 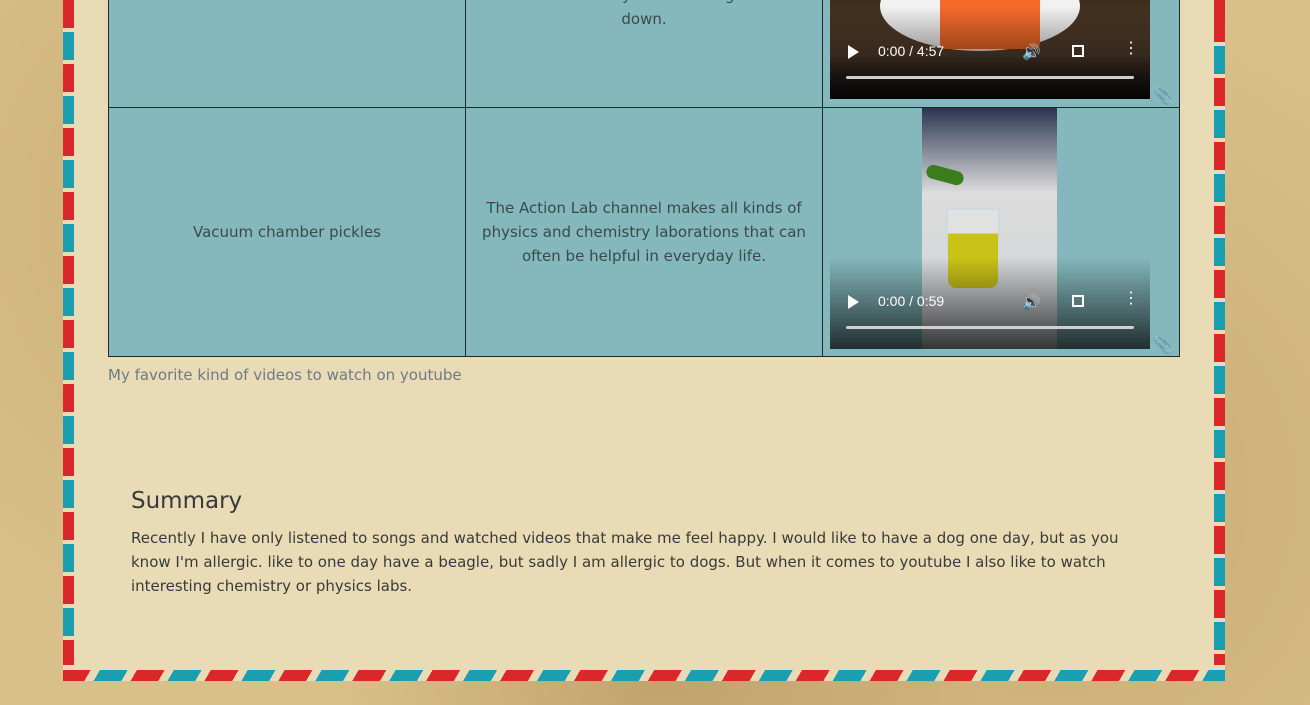 I want to click on topic-cell, so click(x=287, y=54).